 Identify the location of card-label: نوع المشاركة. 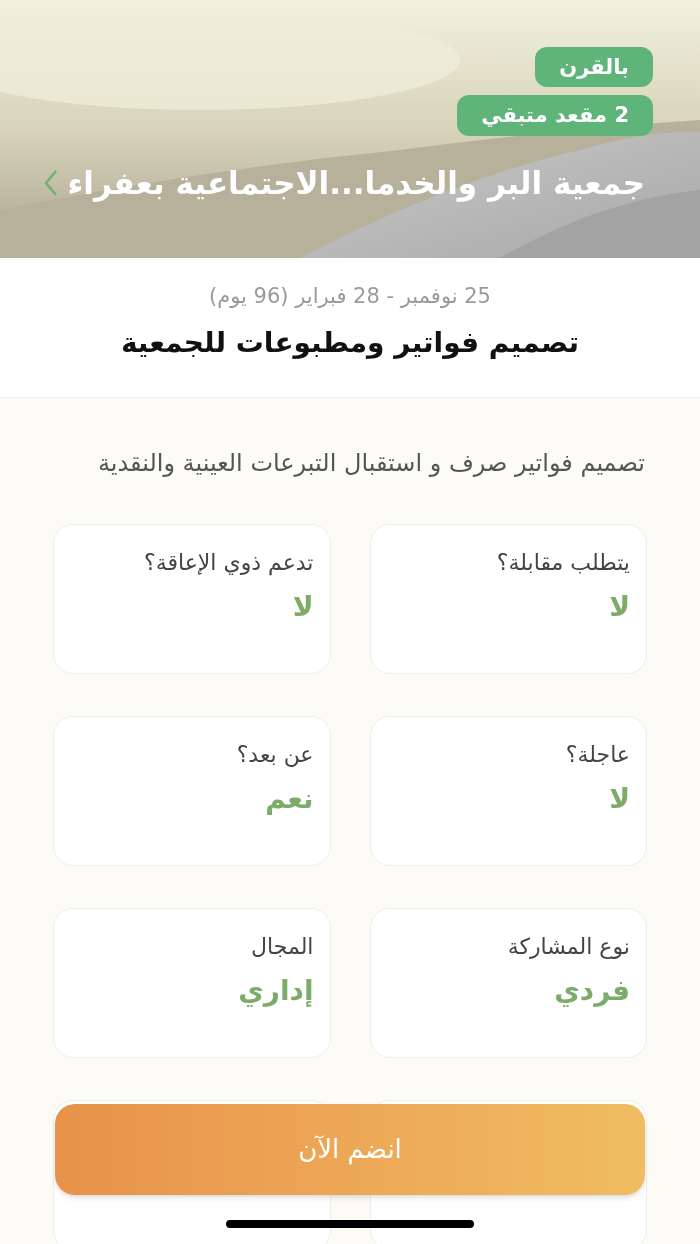
(568, 947).